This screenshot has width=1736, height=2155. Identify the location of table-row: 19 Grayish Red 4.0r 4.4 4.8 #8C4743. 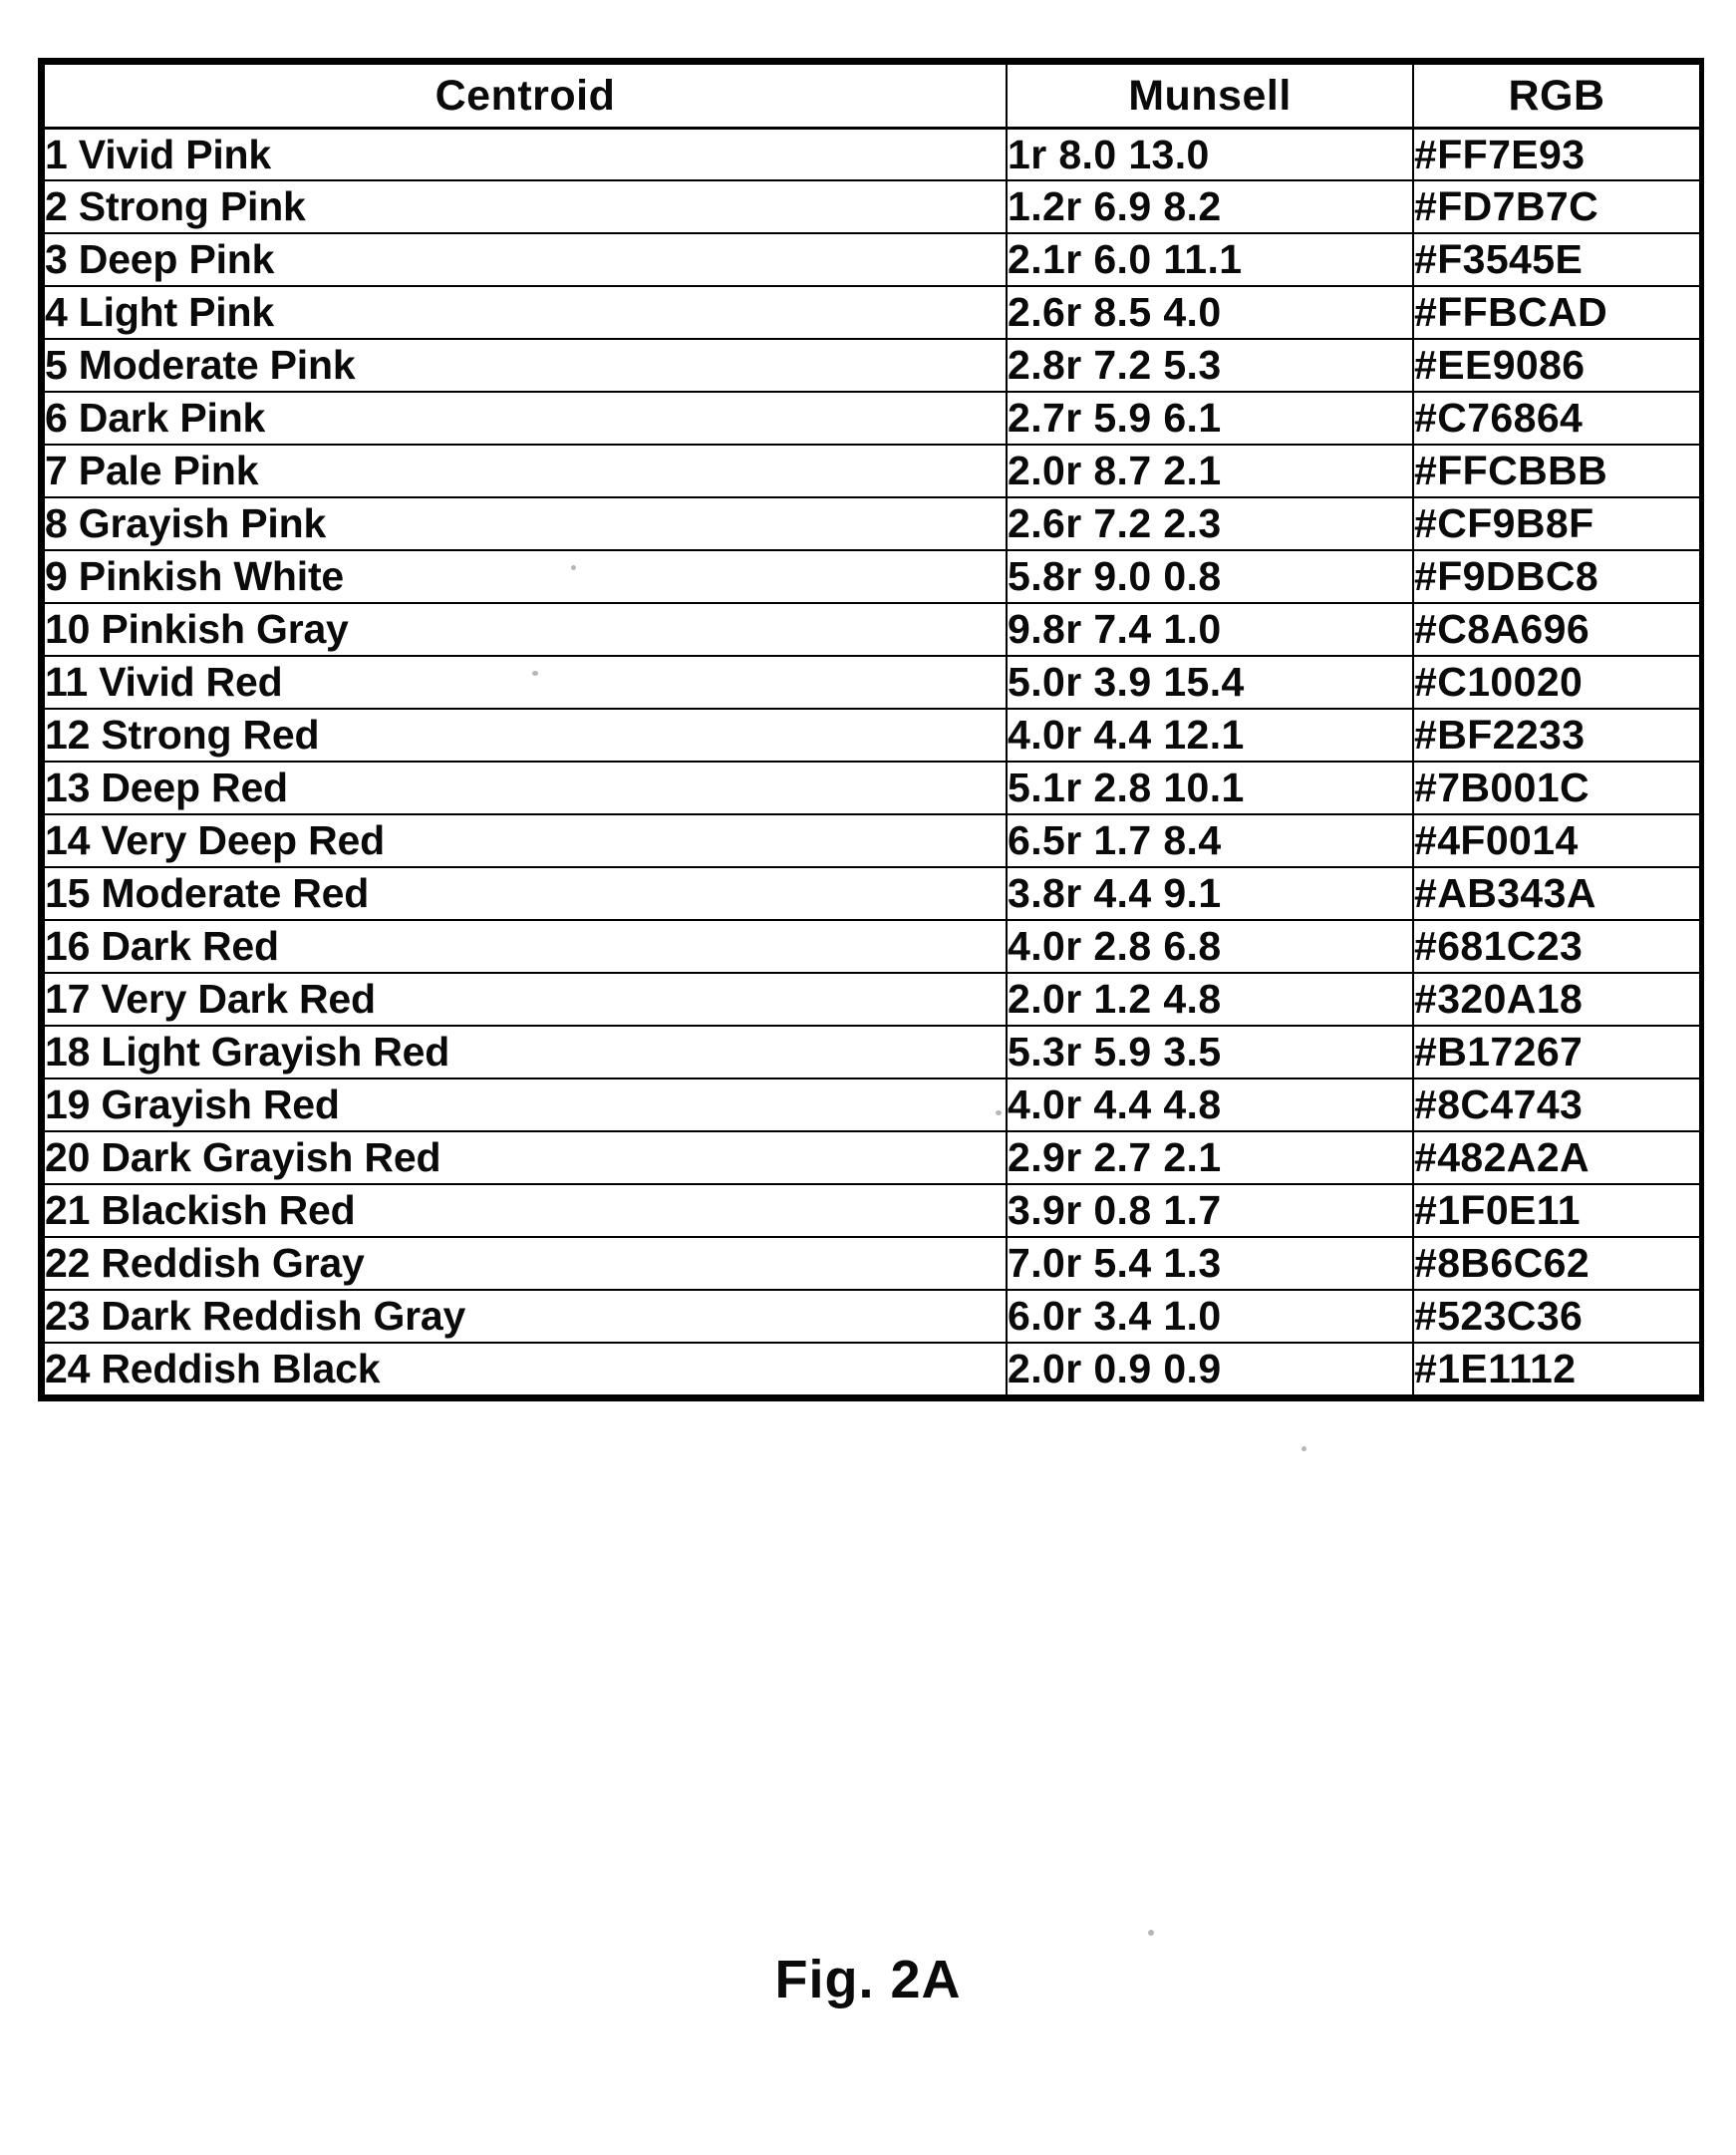
(872, 1104).